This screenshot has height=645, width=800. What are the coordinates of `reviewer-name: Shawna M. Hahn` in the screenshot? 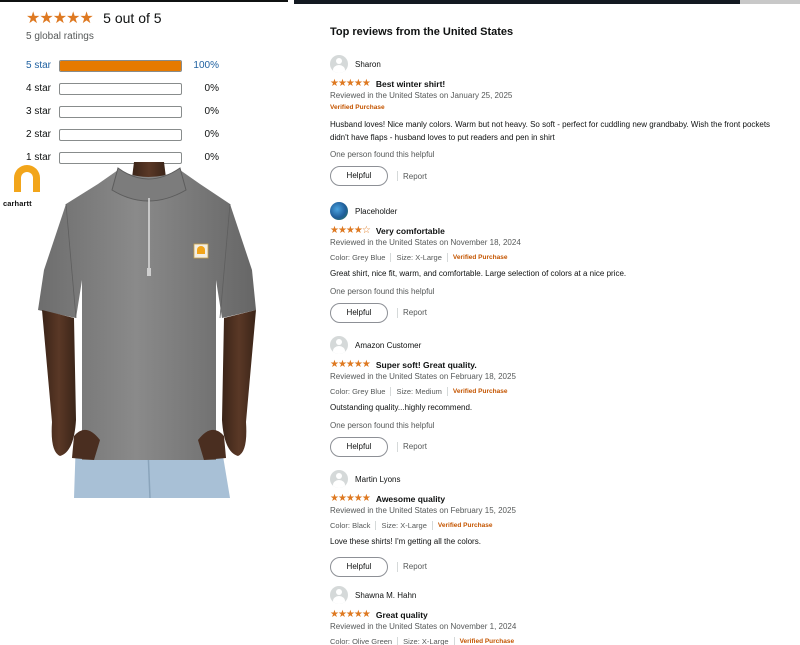 It's located at (386, 595).